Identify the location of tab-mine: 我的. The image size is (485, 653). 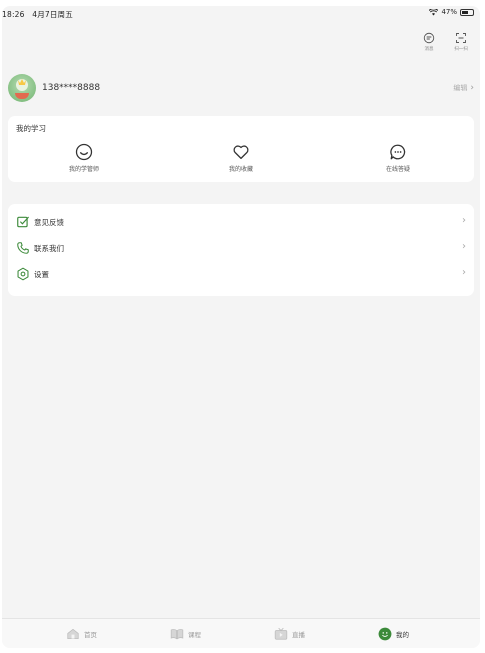
(393, 634).